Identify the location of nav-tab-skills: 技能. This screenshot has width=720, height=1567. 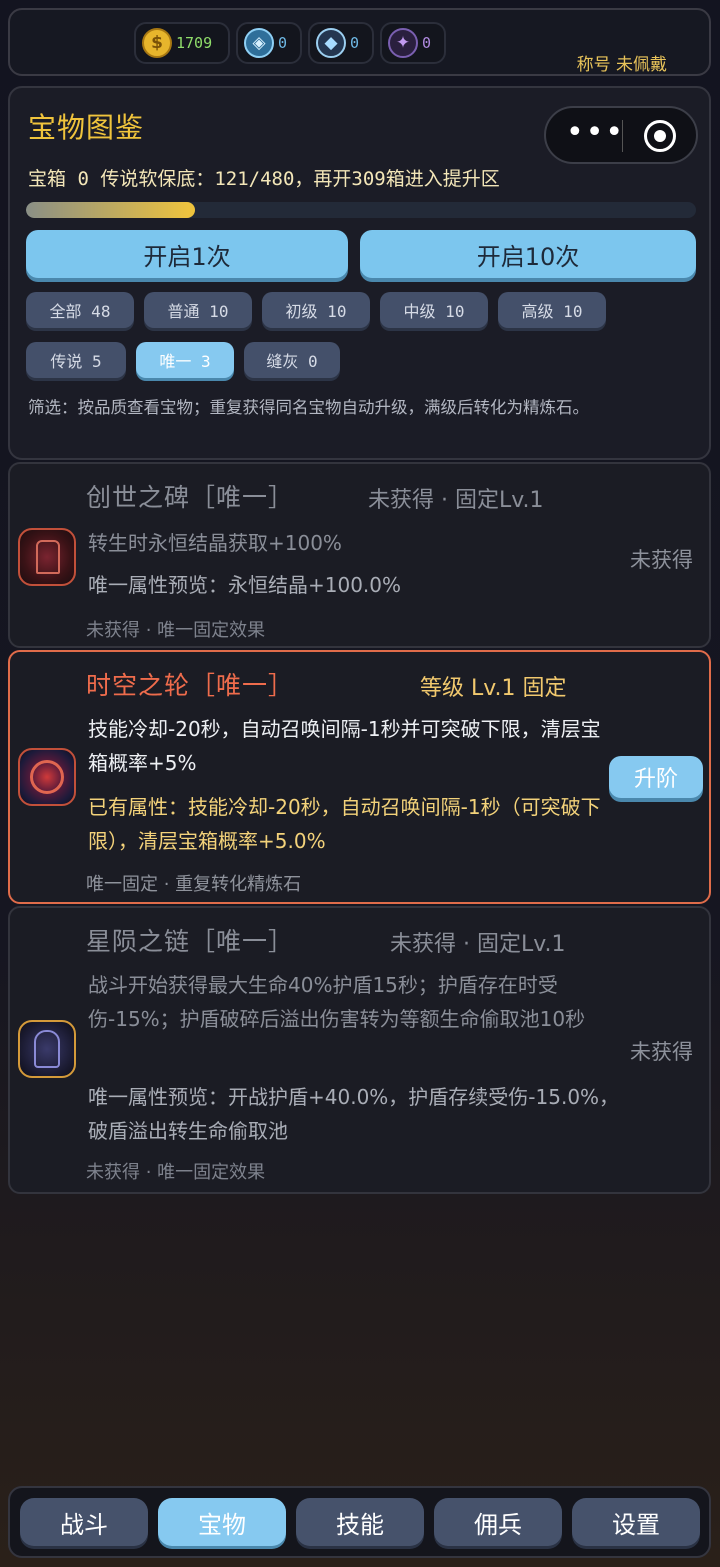
(360, 1522).